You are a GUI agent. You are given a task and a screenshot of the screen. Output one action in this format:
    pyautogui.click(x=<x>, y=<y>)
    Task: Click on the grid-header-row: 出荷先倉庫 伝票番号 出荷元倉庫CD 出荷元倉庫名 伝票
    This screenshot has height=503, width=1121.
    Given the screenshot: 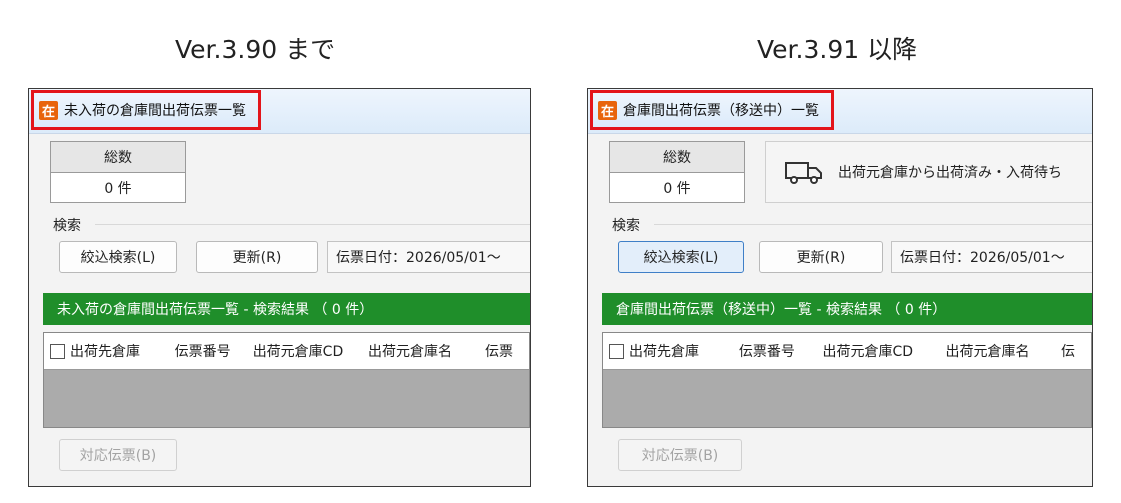 What is the action you would take?
    pyautogui.click(x=286, y=351)
    